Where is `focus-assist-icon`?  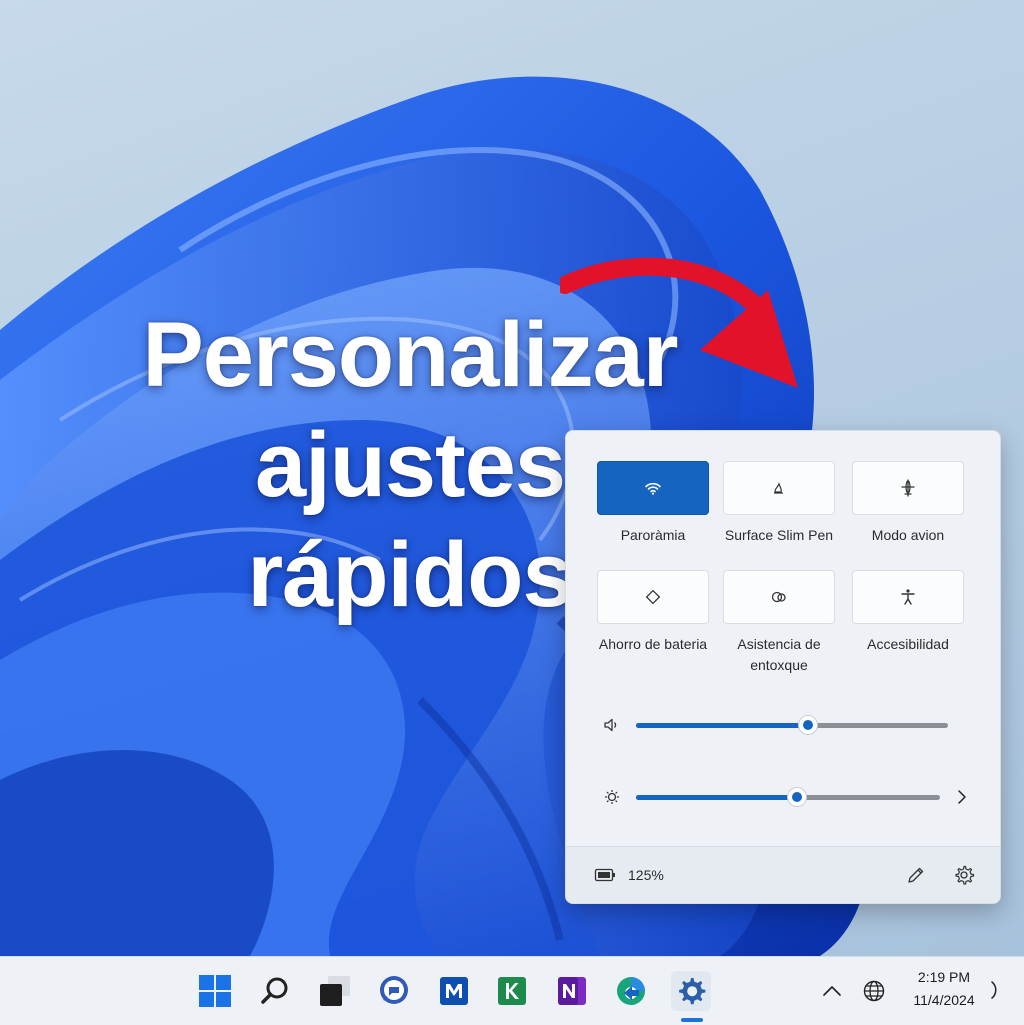
focus-assist-icon is located at coordinates (778, 597).